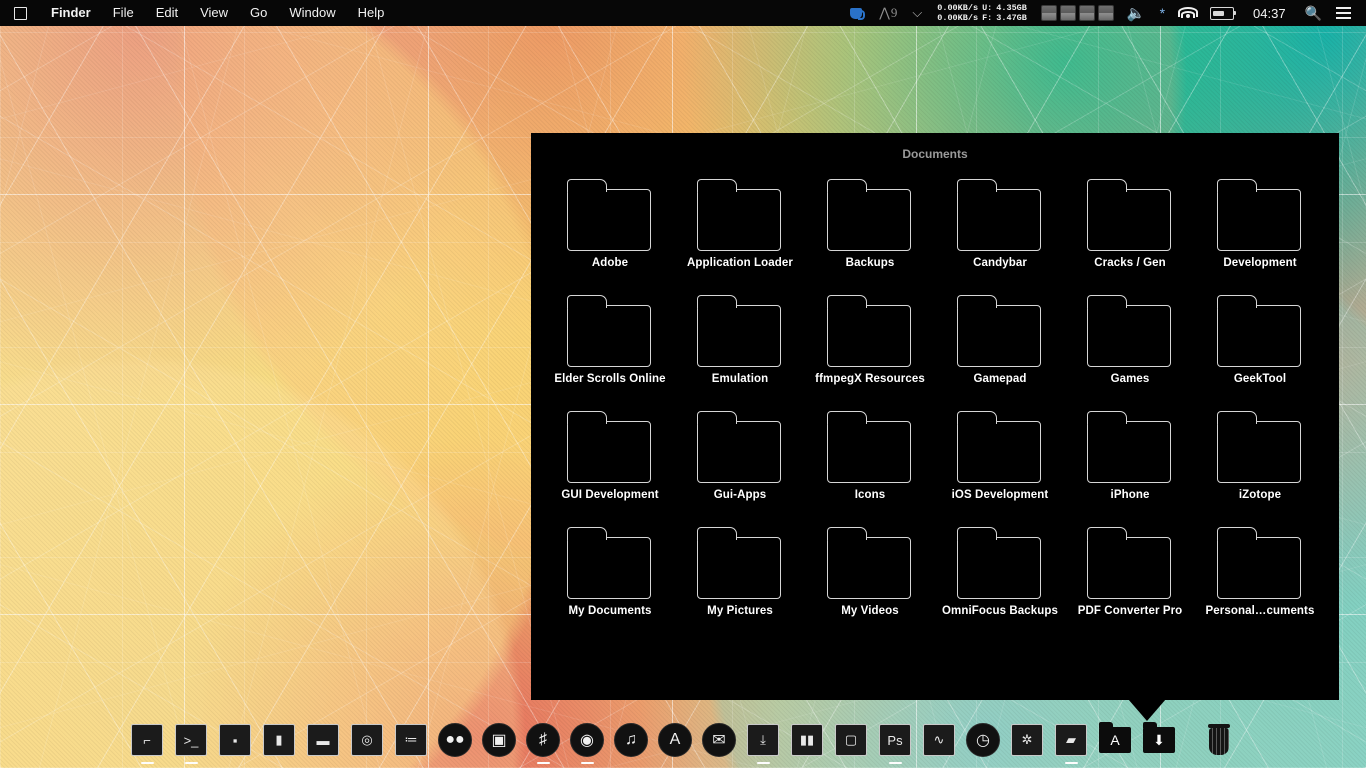 This screenshot has width=1366, height=768. I want to click on dock-item-preview: ▢, so click(851, 741).